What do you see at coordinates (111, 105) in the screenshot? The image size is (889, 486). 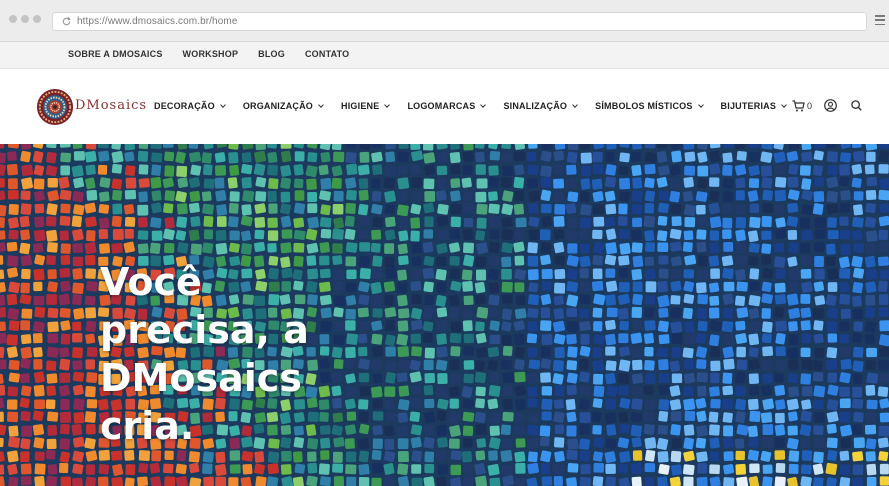 I see `logo-text: DMosaics` at bounding box center [111, 105].